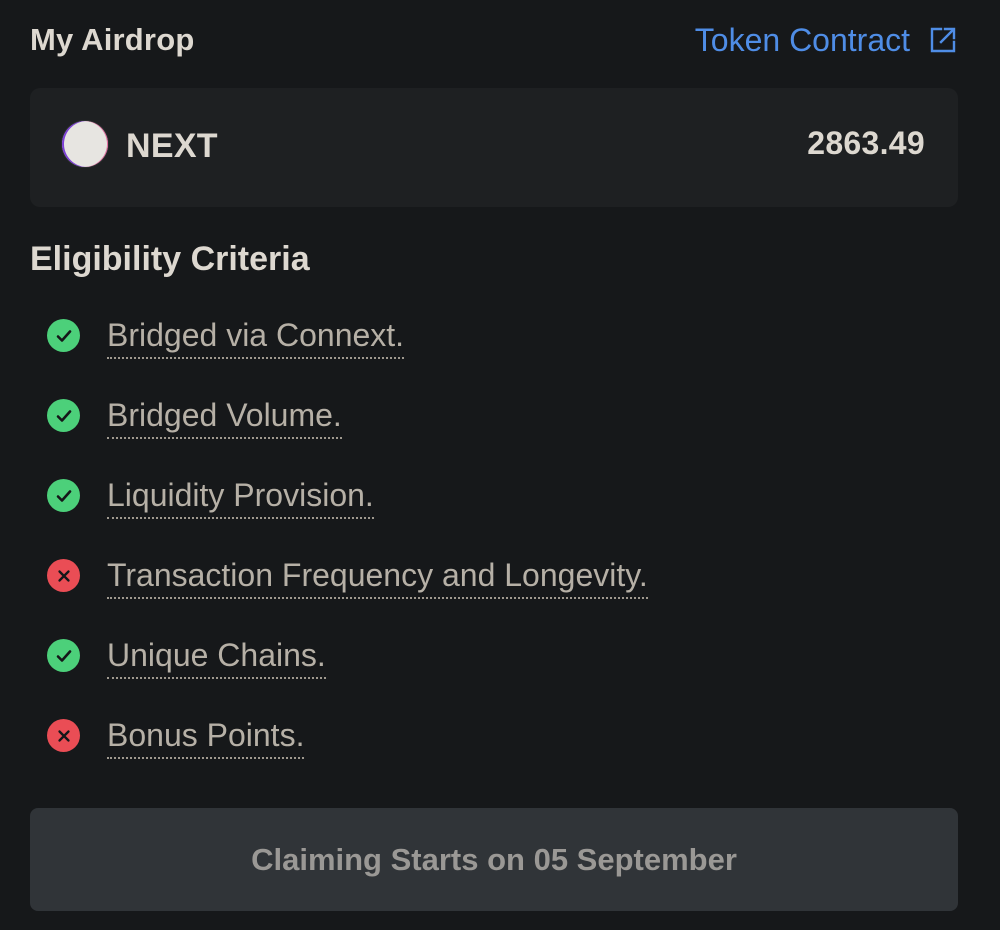 The image size is (1000, 930). Describe the element at coordinates (347, 673) in the screenshot. I see `eligibility-item-unique-chains: Unique Chains.` at that location.